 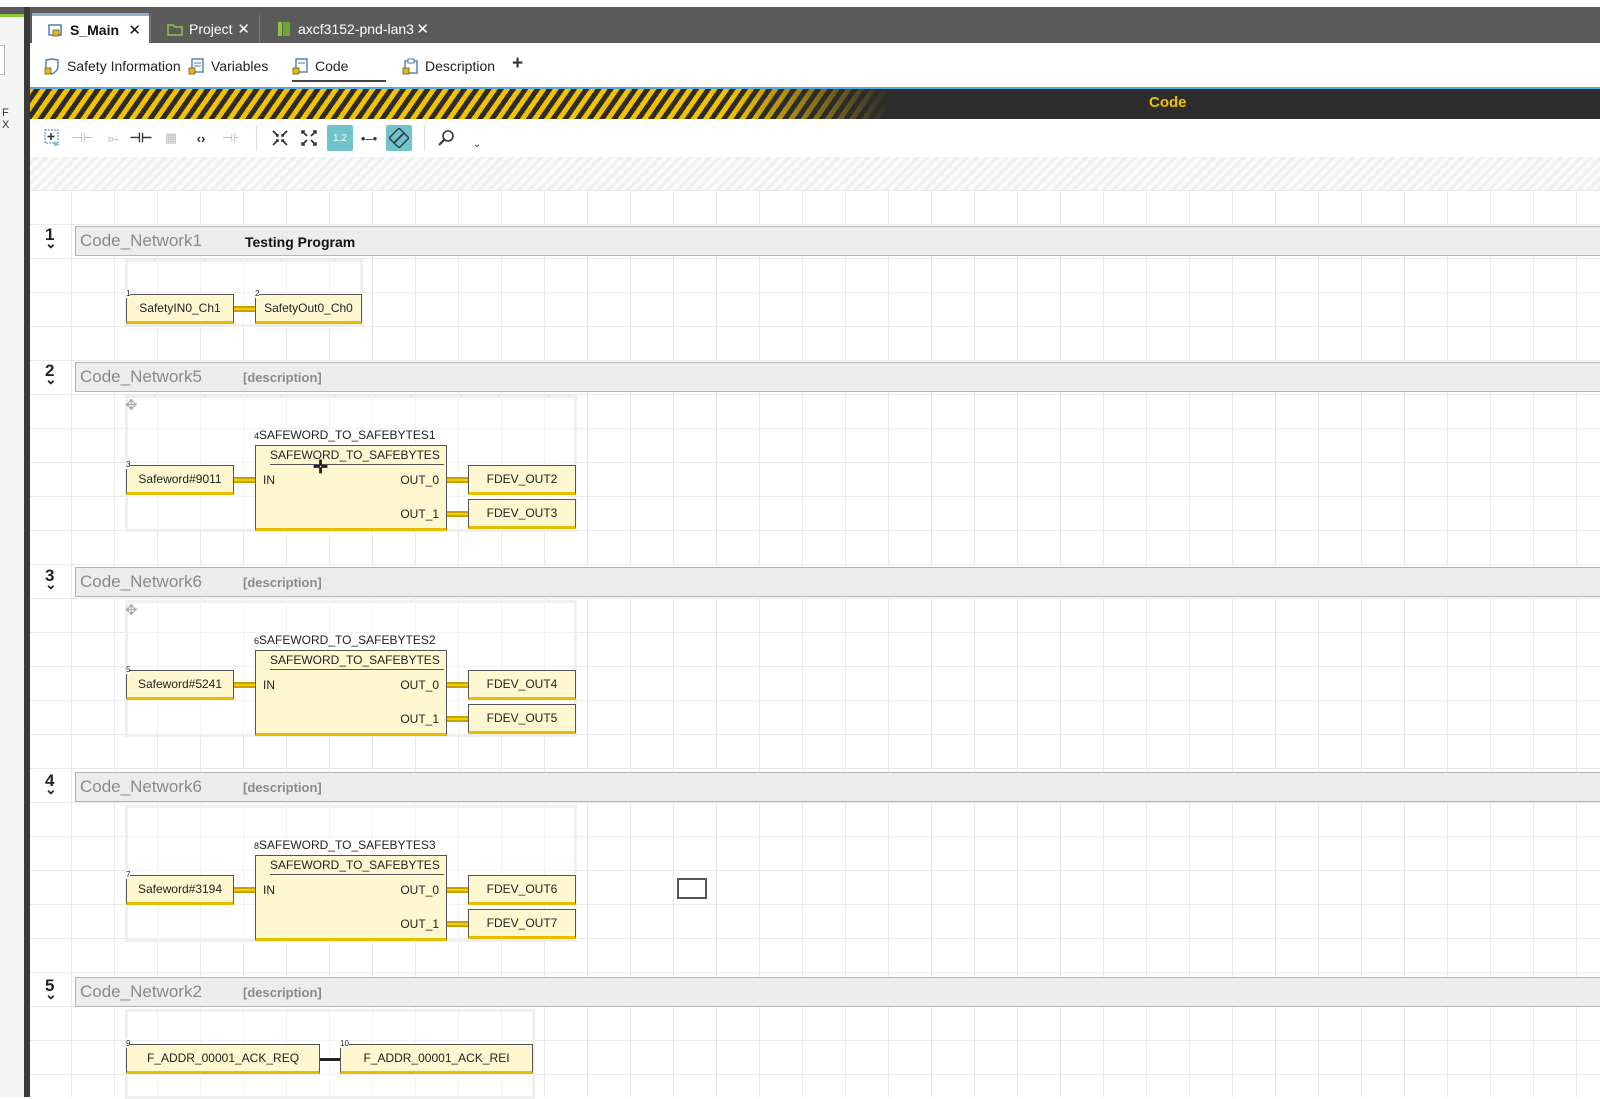 I want to click on network-header: Code_Network5 [description], so click(x=837, y=377).